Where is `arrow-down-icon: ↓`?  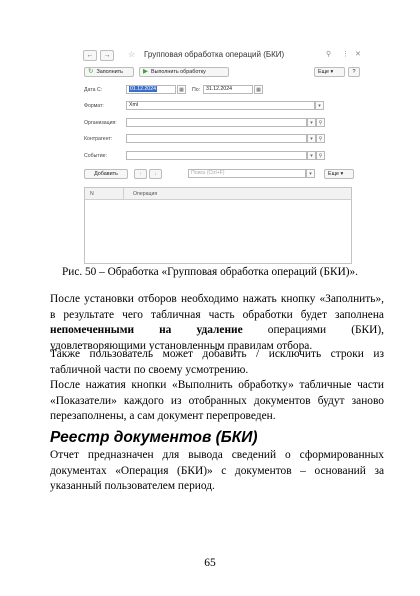
arrow-down-icon: ↓ is located at coordinates (155, 174).